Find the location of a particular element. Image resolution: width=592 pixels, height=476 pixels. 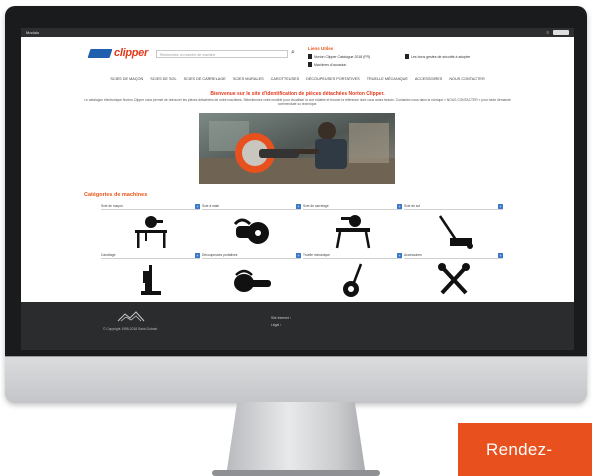

category-bar: Scie de sol + is located at coordinates (453, 206).